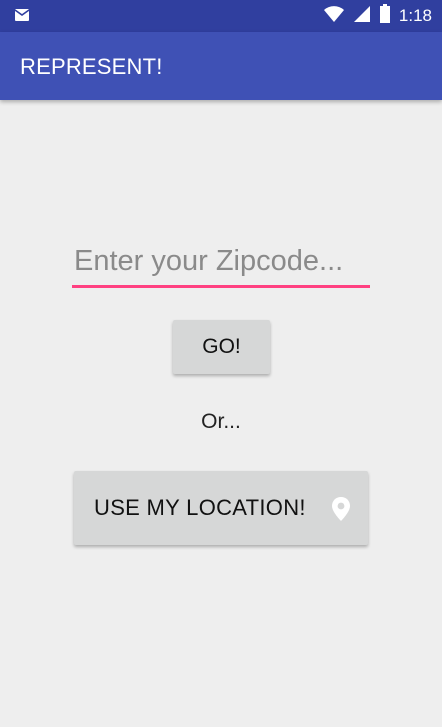 The height and width of the screenshot is (727, 442). I want to click on status-icons: 1:18, so click(377, 16).